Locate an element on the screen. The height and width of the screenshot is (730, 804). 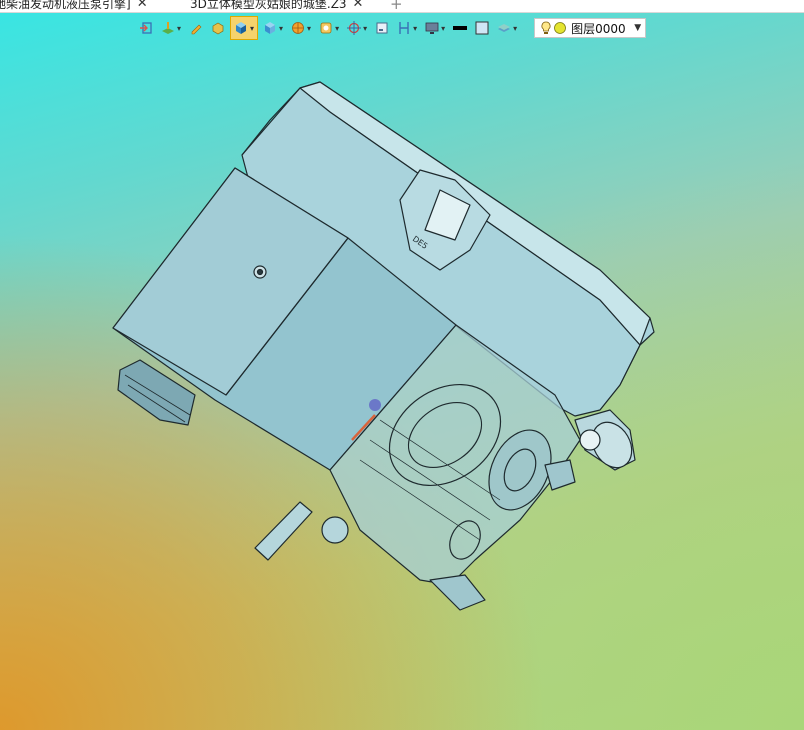
cube-display-icon is located at coordinates (270, 28).